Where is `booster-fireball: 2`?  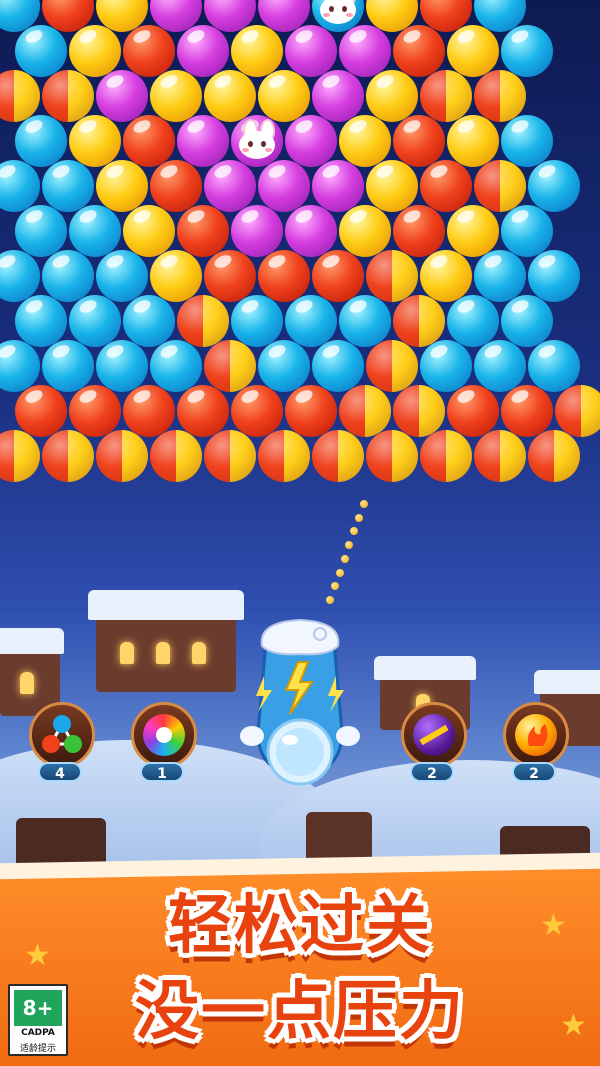
booster-fireball: 2 is located at coordinates (537, 747).